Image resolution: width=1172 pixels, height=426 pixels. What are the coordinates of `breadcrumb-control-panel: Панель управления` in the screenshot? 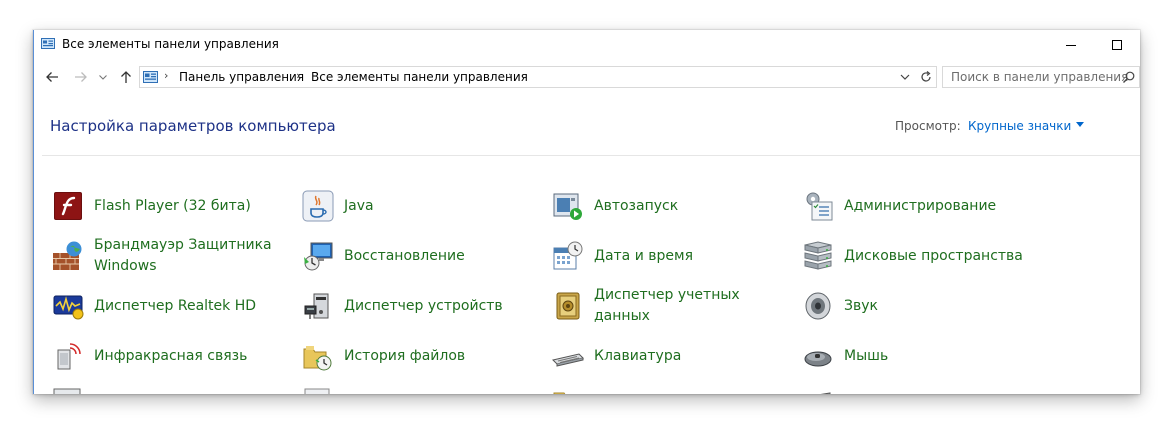 It's located at (241, 77).